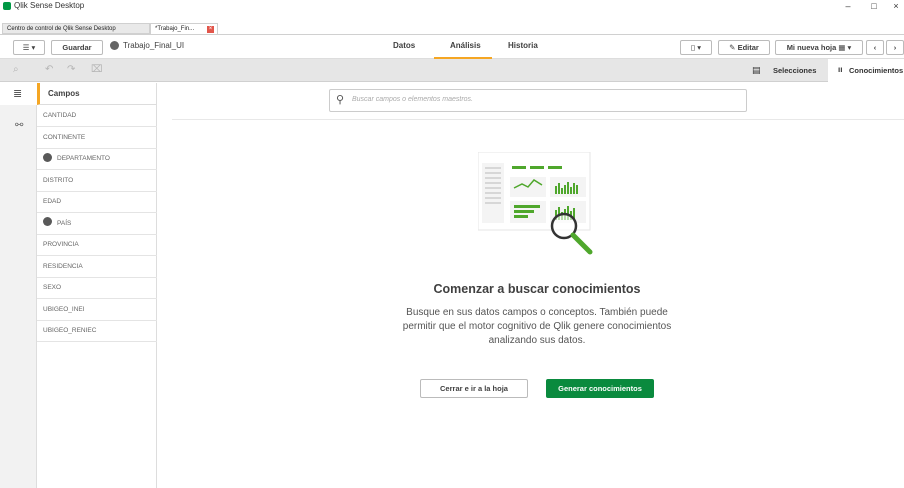  I want to click on field-item: UBIGEO_RENIEC, so click(97, 331).